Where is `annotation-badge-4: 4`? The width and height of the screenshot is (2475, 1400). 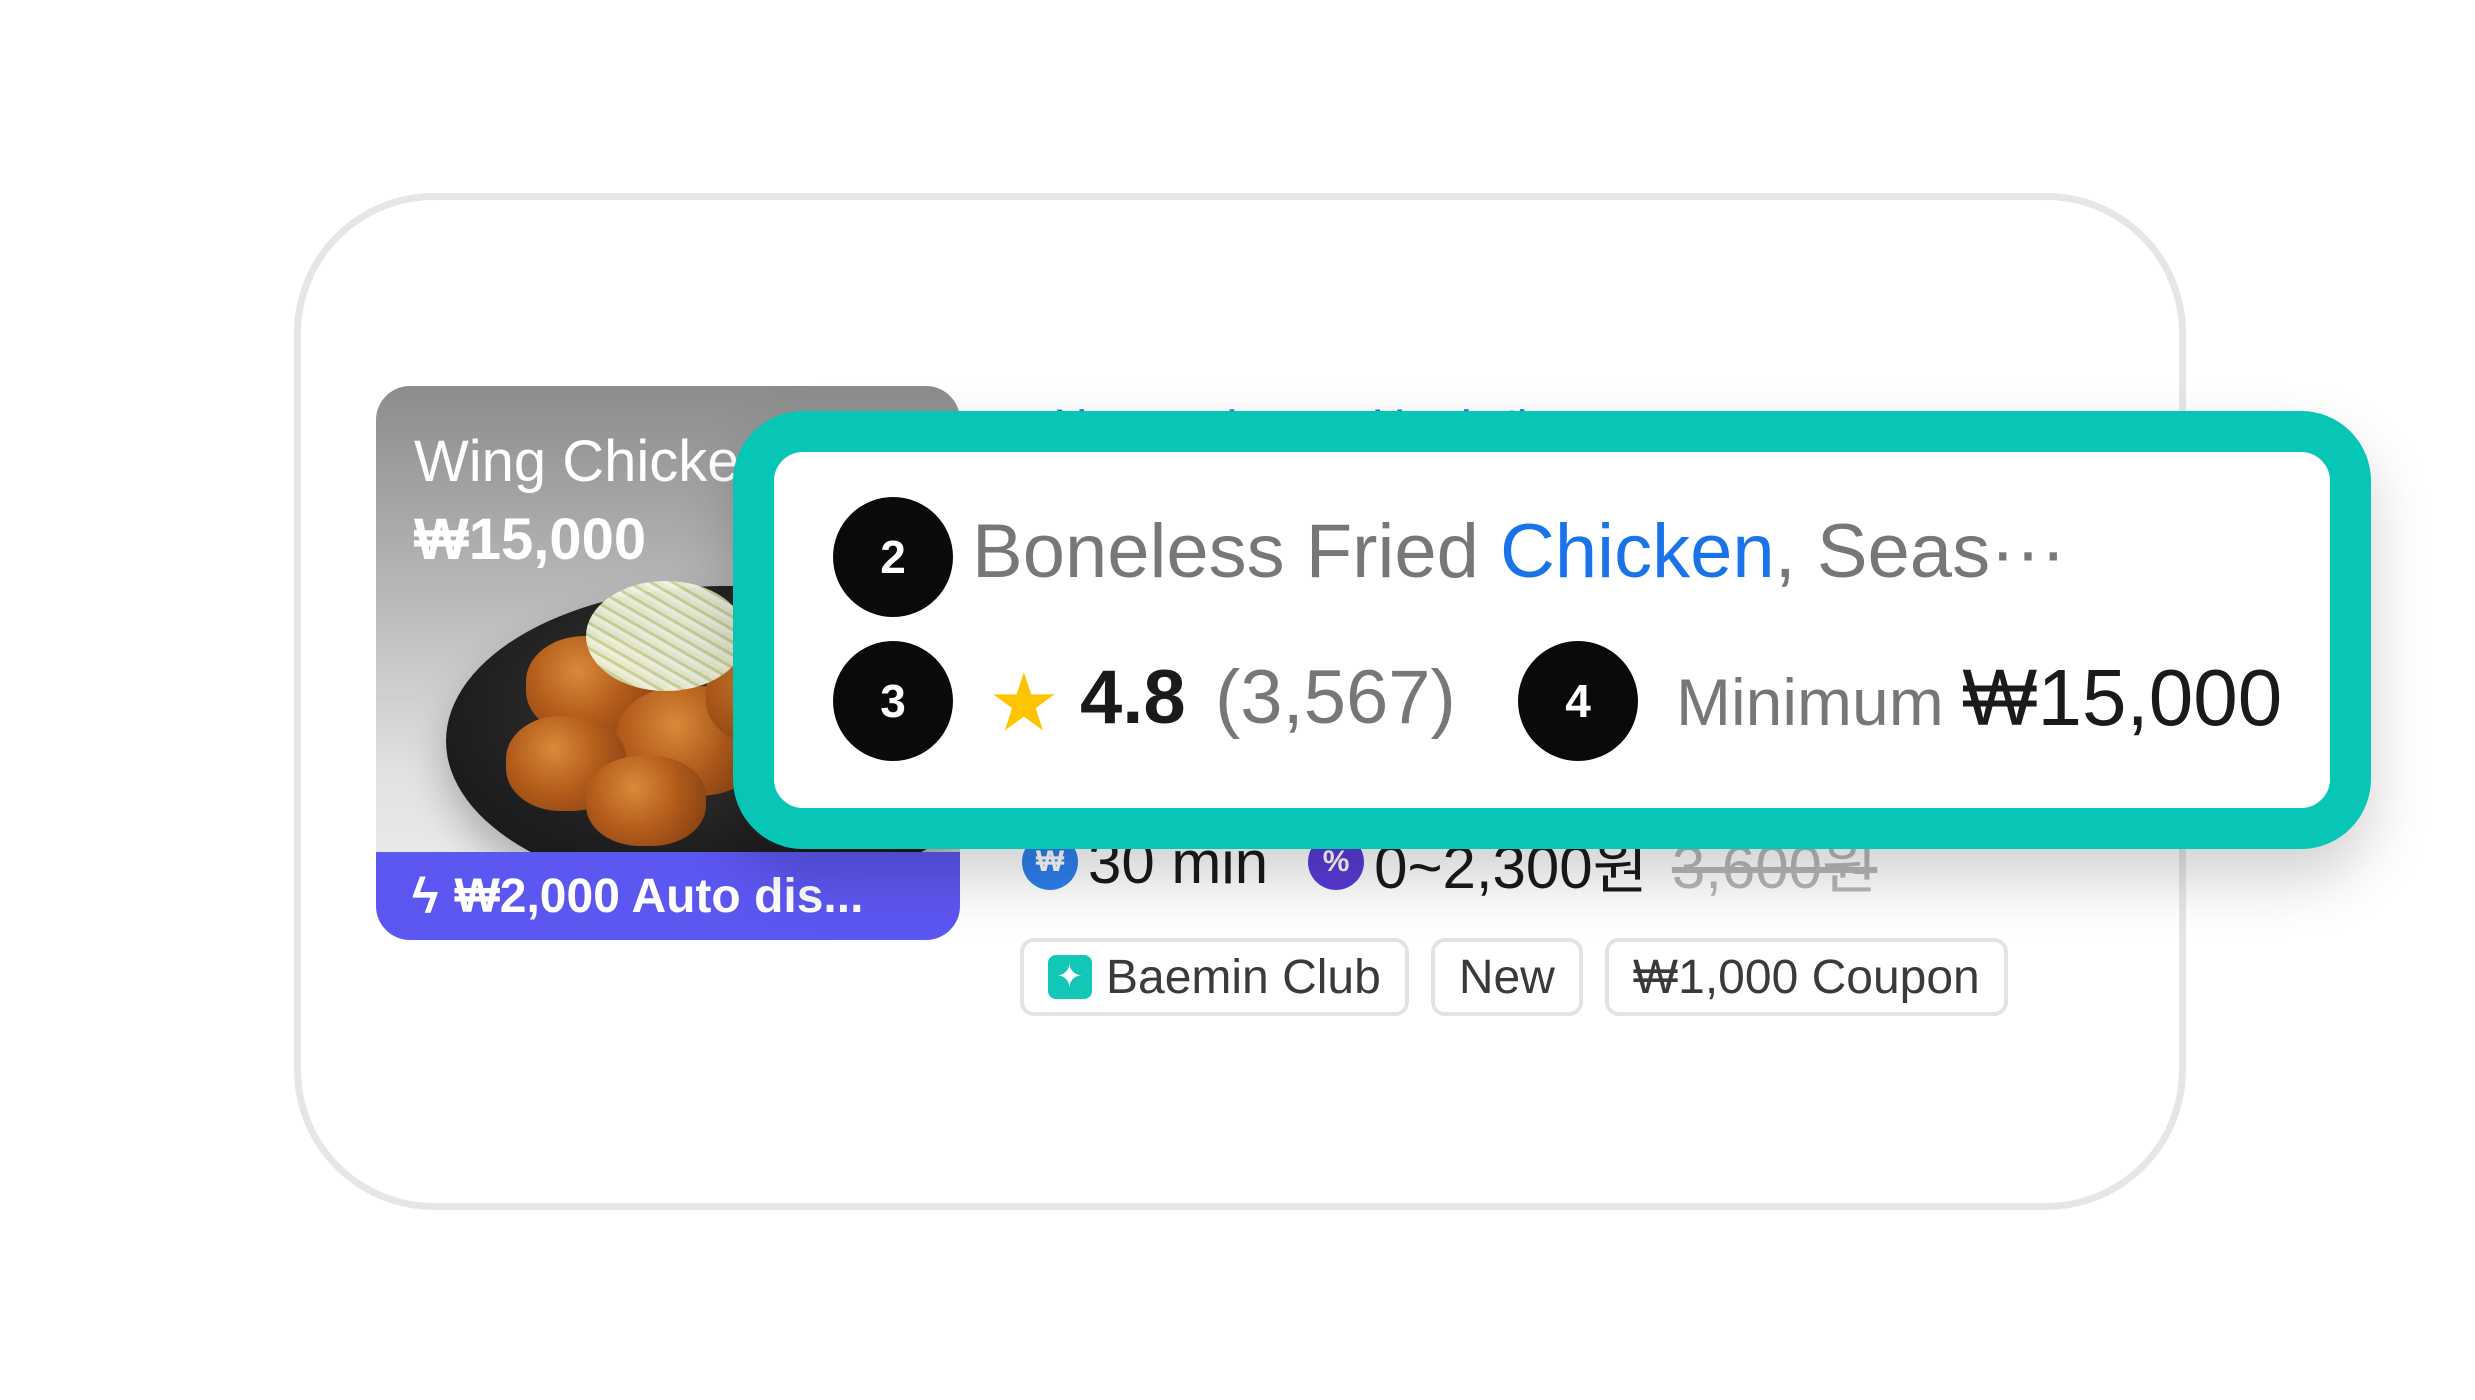 annotation-badge-4: 4 is located at coordinates (1578, 701).